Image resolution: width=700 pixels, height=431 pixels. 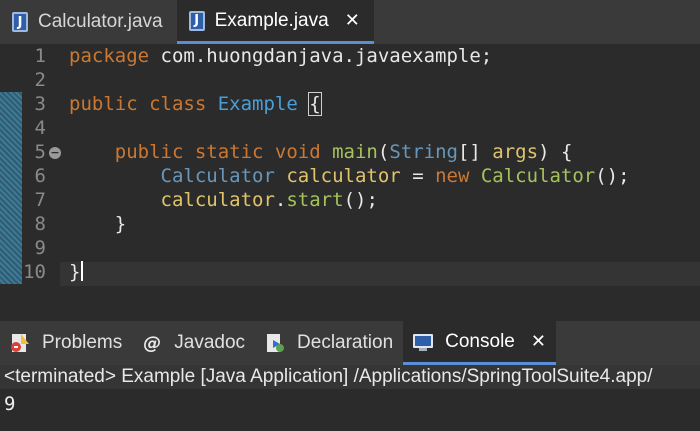 I want to click on code-line: 7 calculator.start();, so click(x=350, y=200).